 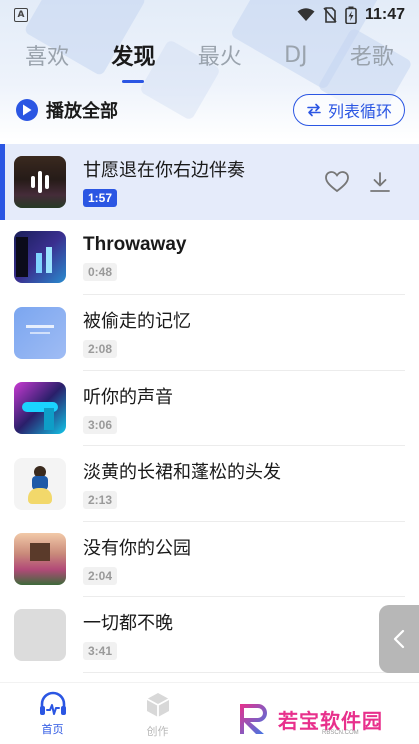 I want to click on nav-home: 首页, so click(x=52, y=714).